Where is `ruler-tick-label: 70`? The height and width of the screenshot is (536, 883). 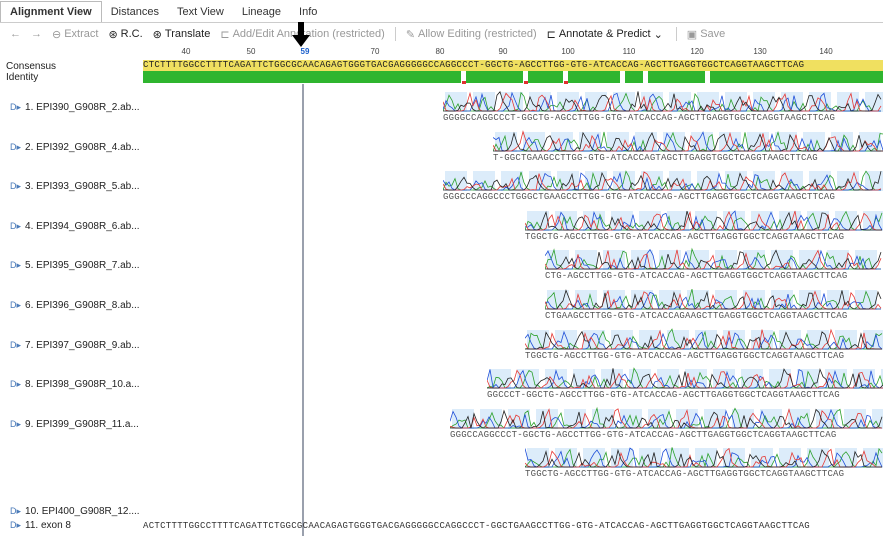
ruler-tick-label: 70 is located at coordinates (375, 51).